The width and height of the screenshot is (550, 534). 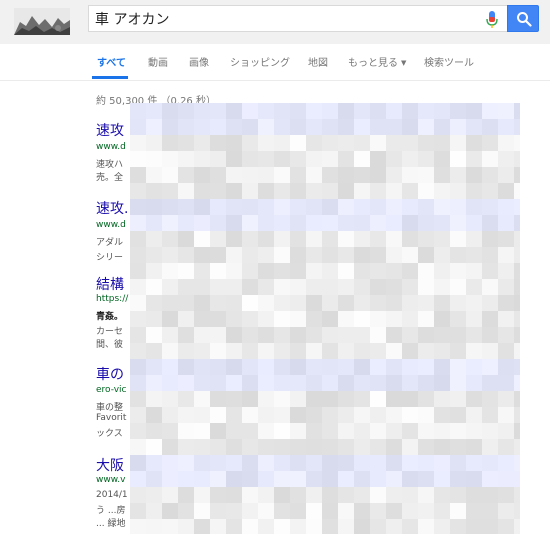 I want to click on magnifier-icon, so click(x=524, y=19).